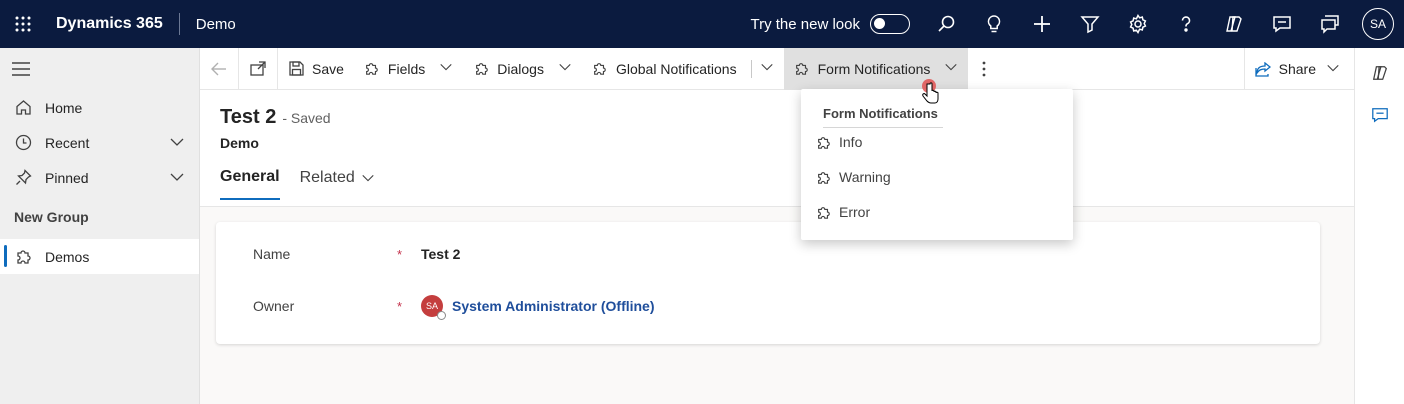 The image size is (1404, 404). What do you see at coordinates (855, 212) in the screenshot?
I see `menu-item-label: Error` at bounding box center [855, 212].